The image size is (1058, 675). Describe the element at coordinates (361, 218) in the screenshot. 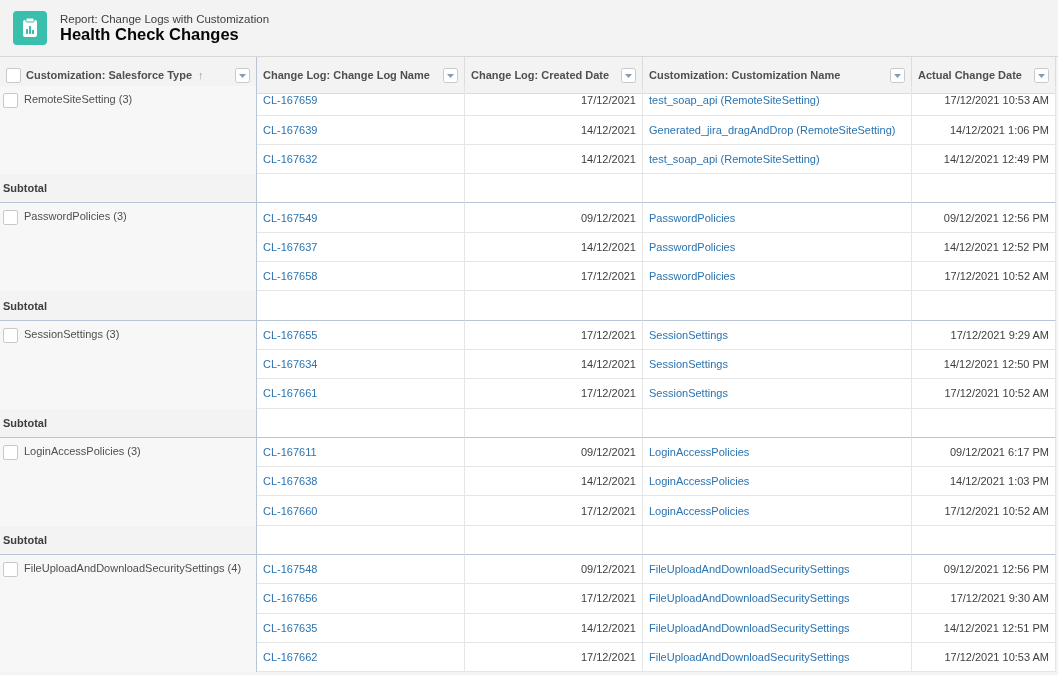

I see `record-link: CL-167549` at that location.